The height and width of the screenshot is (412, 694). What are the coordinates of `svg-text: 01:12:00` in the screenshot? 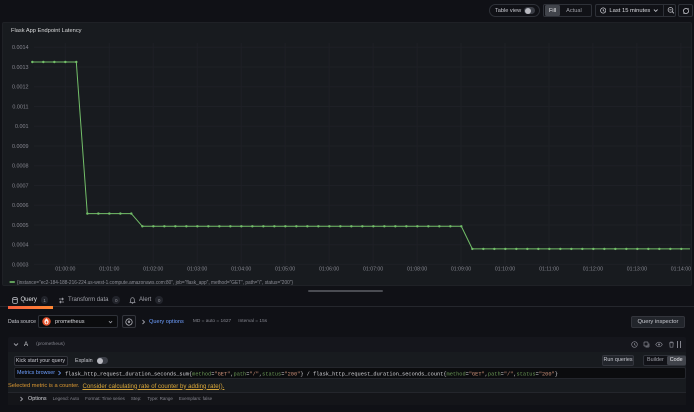 It's located at (593, 270).